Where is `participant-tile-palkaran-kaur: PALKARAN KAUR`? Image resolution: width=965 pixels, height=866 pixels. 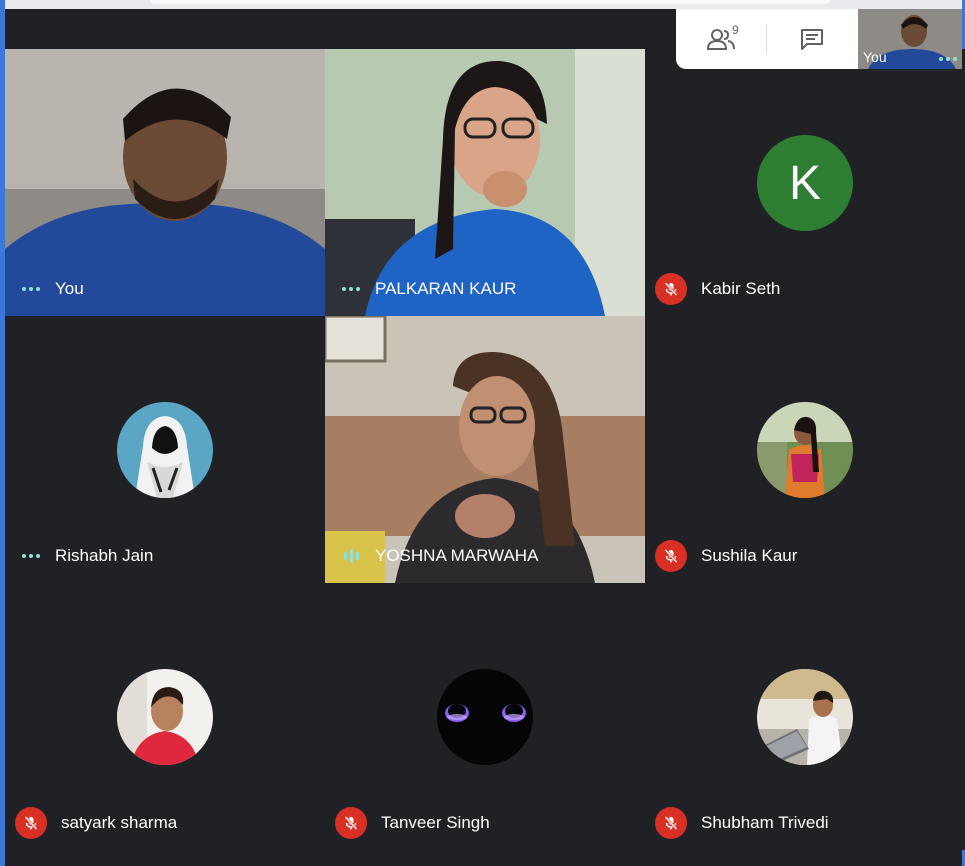 participant-tile-palkaran-kaur: PALKARAN KAUR is located at coordinates (485, 182).